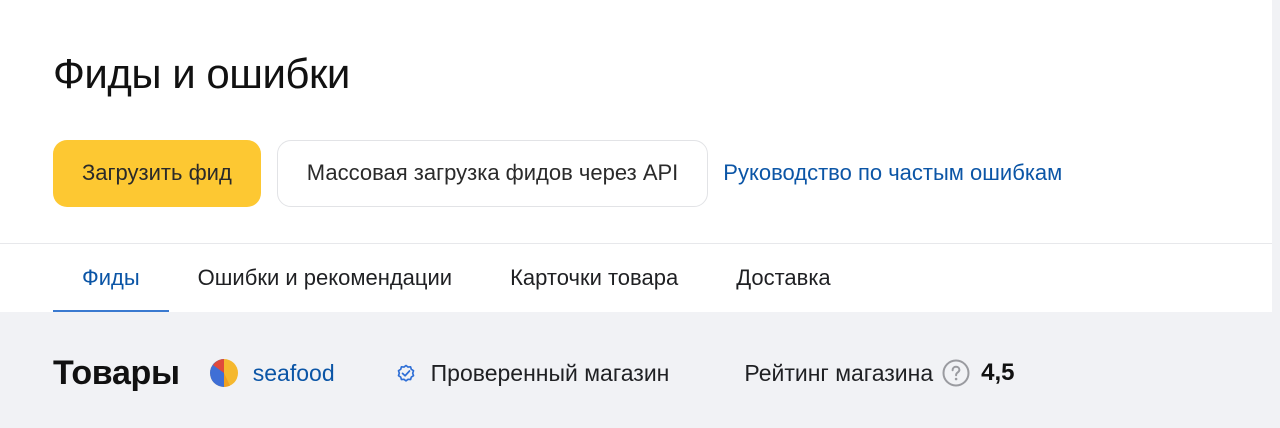 Image resolution: width=1280 pixels, height=428 pixels. What do you see at coordinates (783, 278) in the screenshot?
I see `tab-delivery: Доставка` at bounding box center [783, 278].